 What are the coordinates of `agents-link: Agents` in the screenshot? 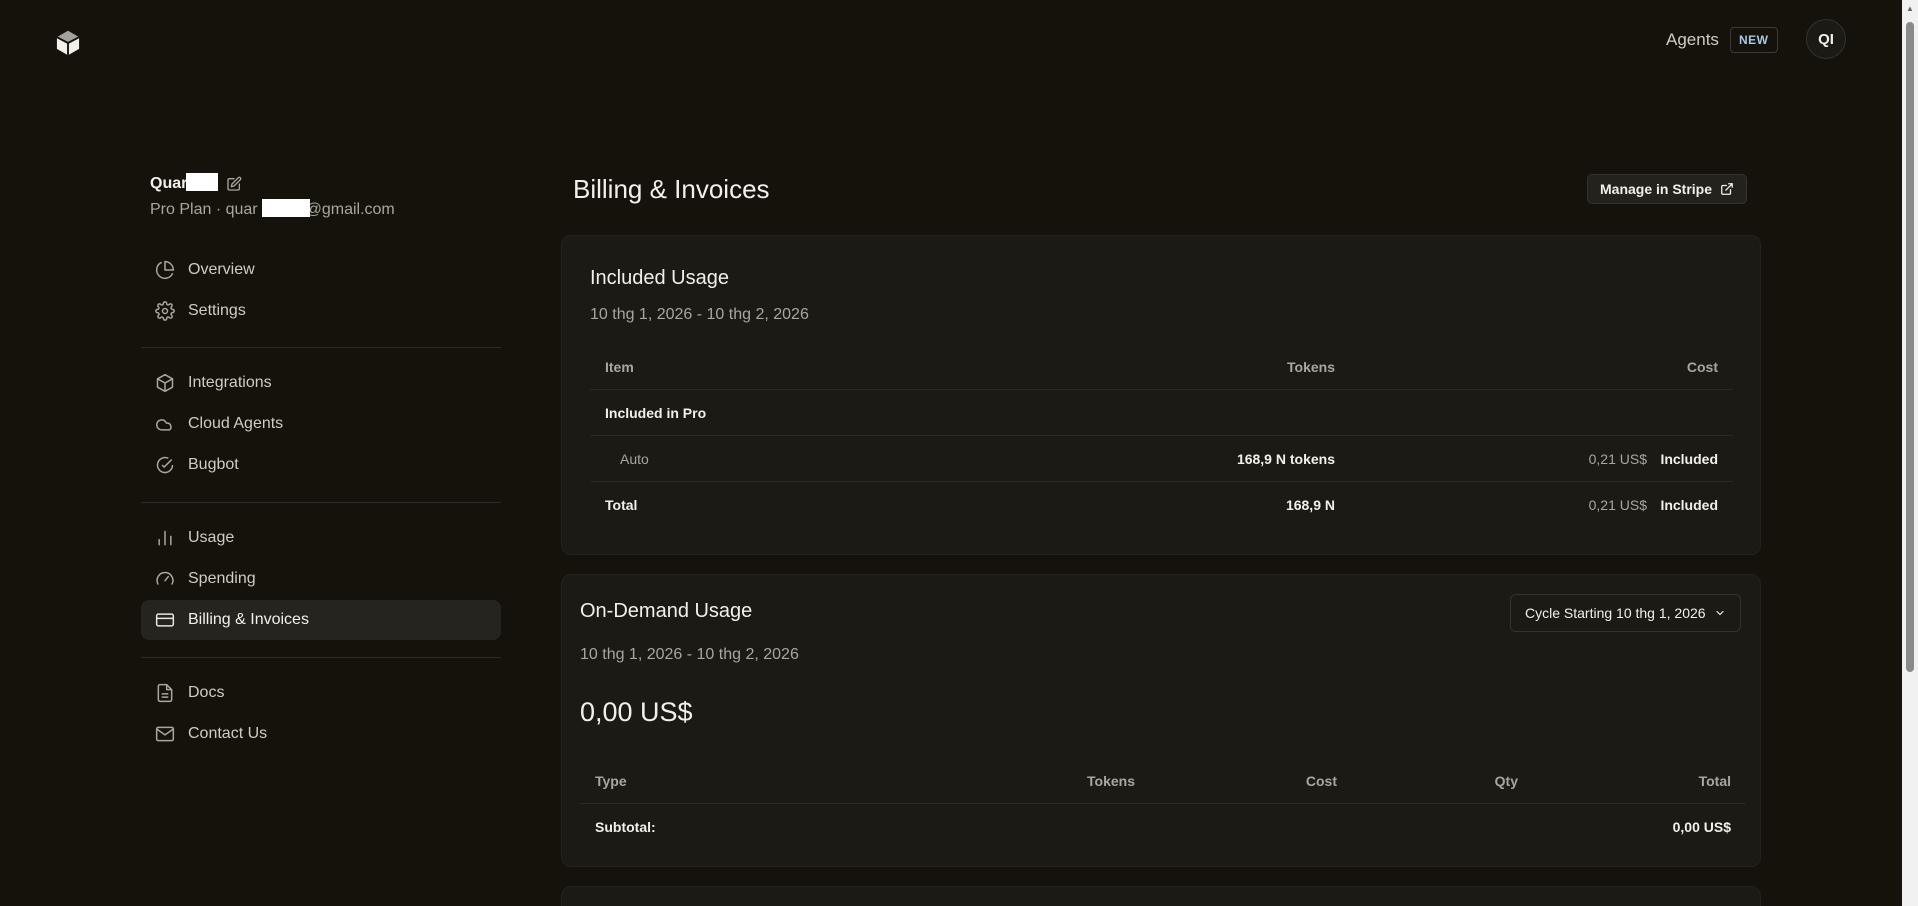 It's located at (1692, 40).